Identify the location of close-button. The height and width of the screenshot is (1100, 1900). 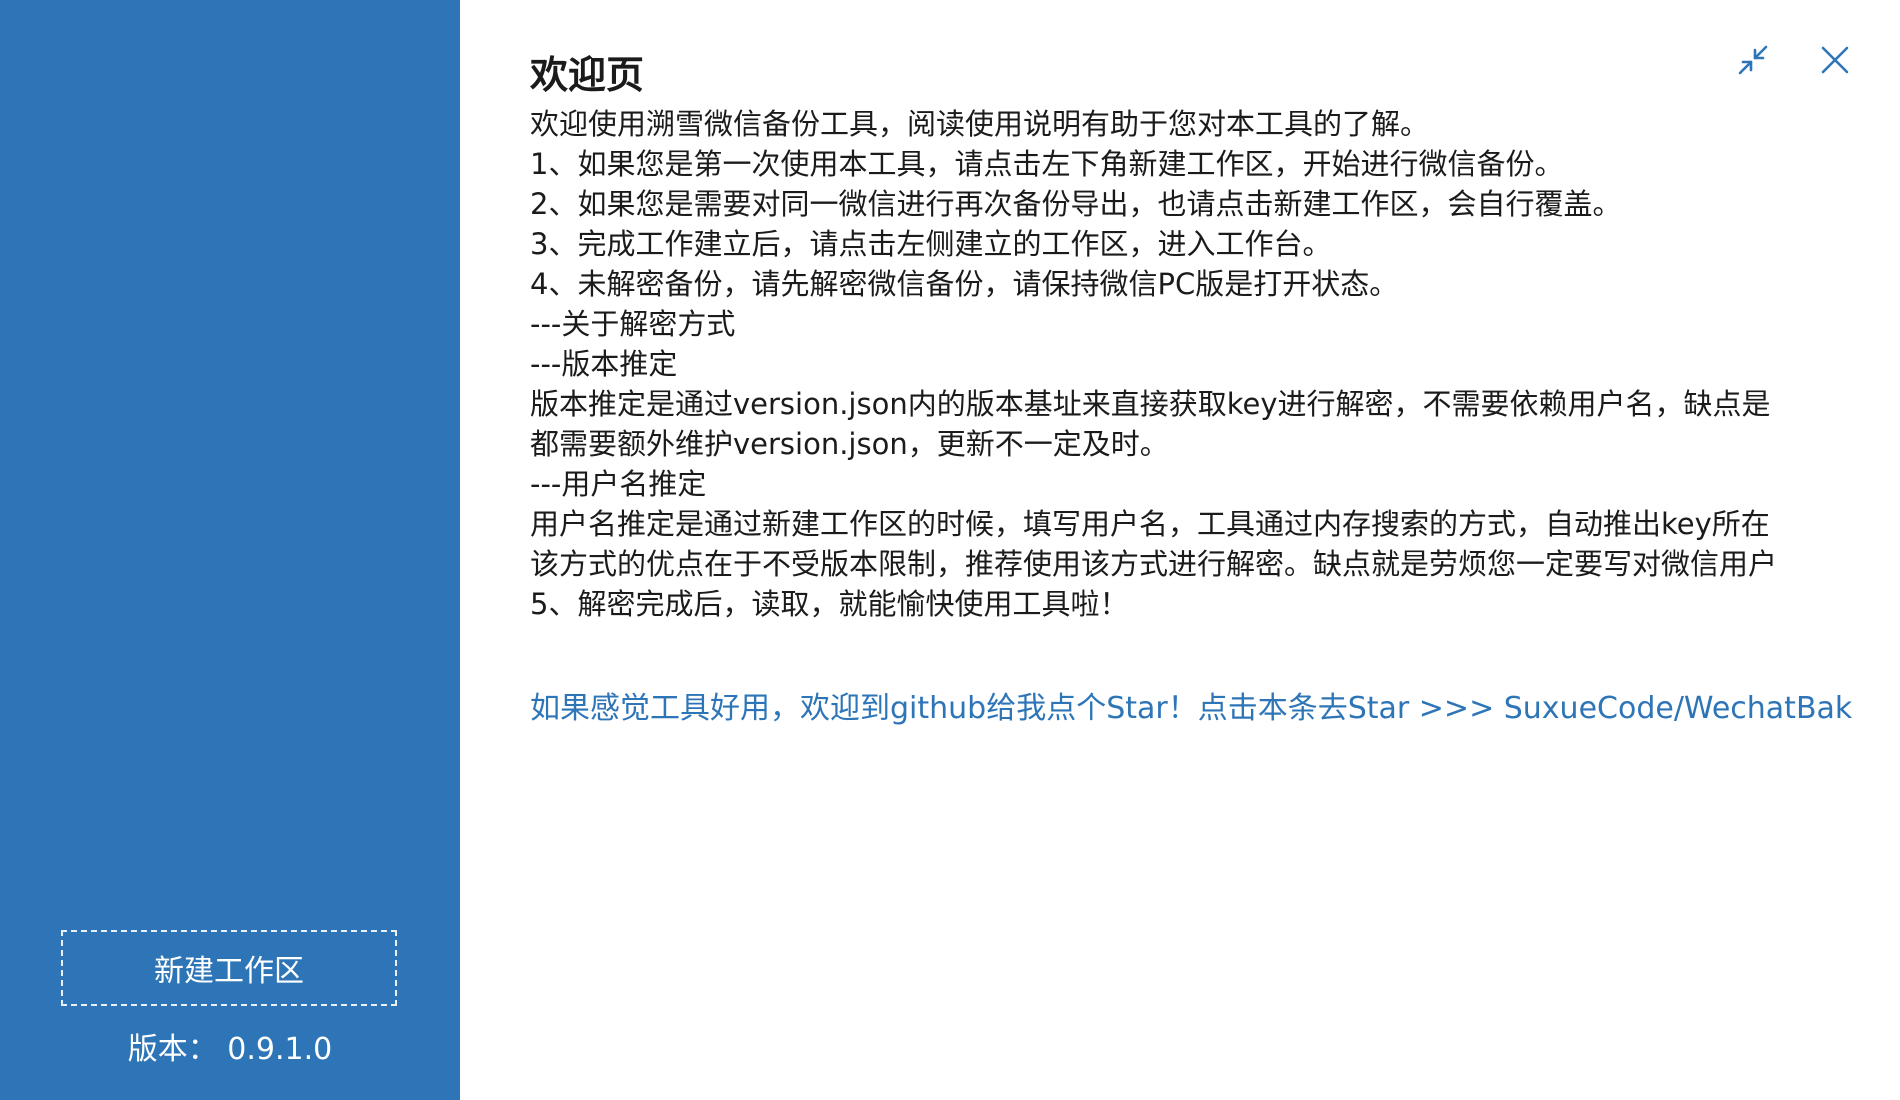
(1835, 60).